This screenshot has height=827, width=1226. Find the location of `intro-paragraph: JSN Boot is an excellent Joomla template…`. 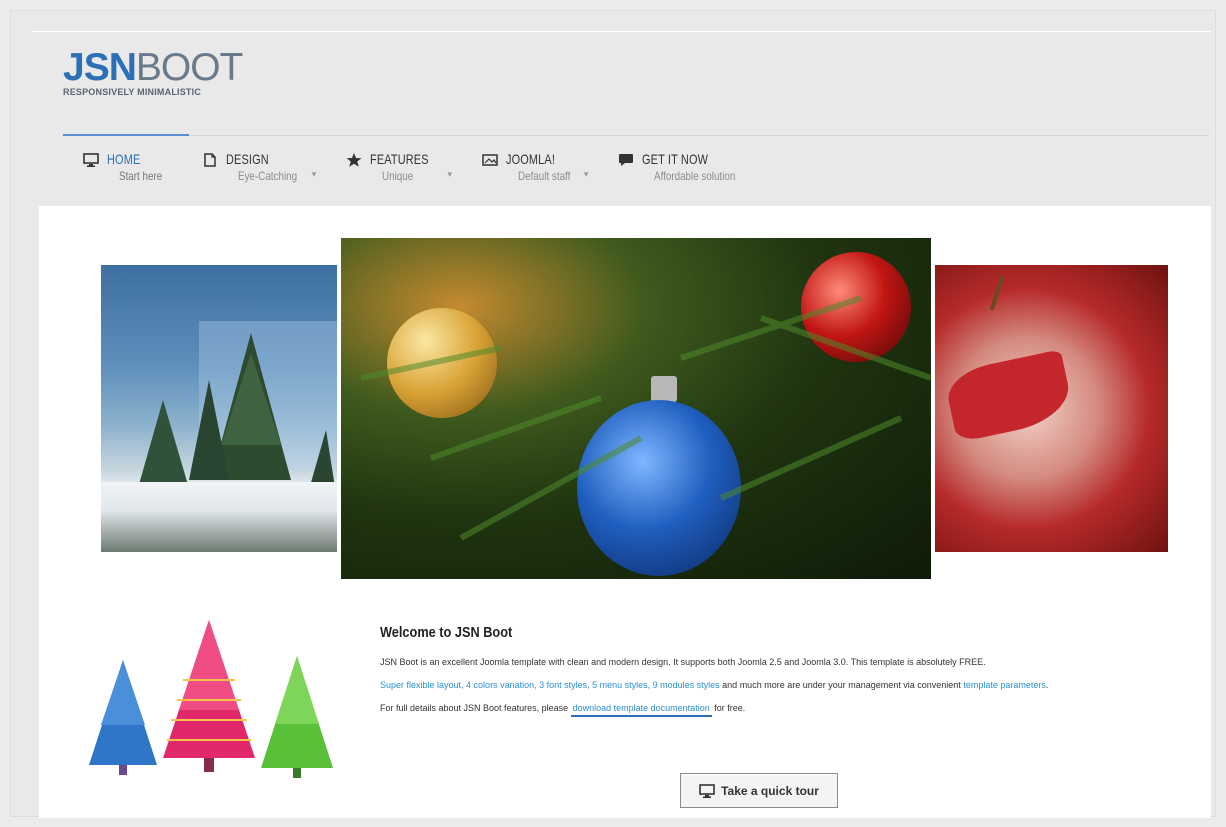

intro-paragraph: JSN Boot is an excellent Joomla template… is located at coordinates (683, 662).